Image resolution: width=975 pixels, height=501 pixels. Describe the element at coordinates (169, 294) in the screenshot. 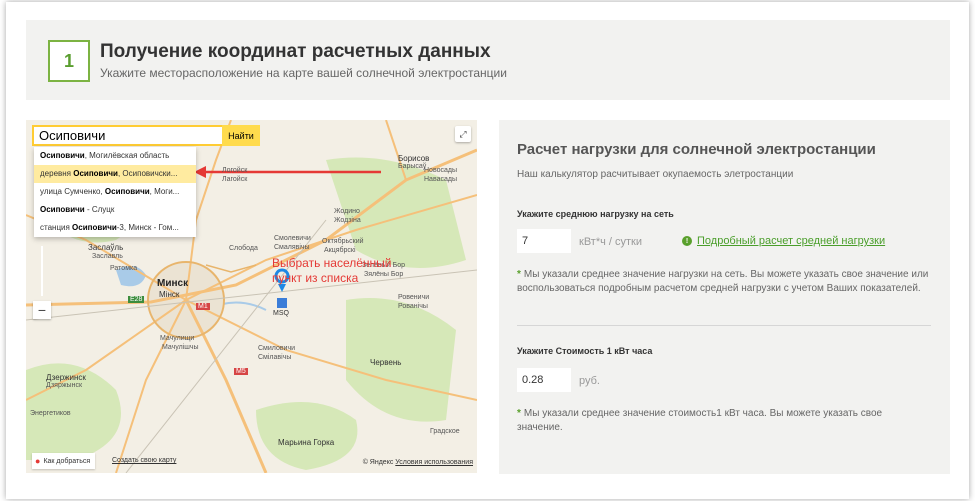

I see `map-label: Мінск` at that location.